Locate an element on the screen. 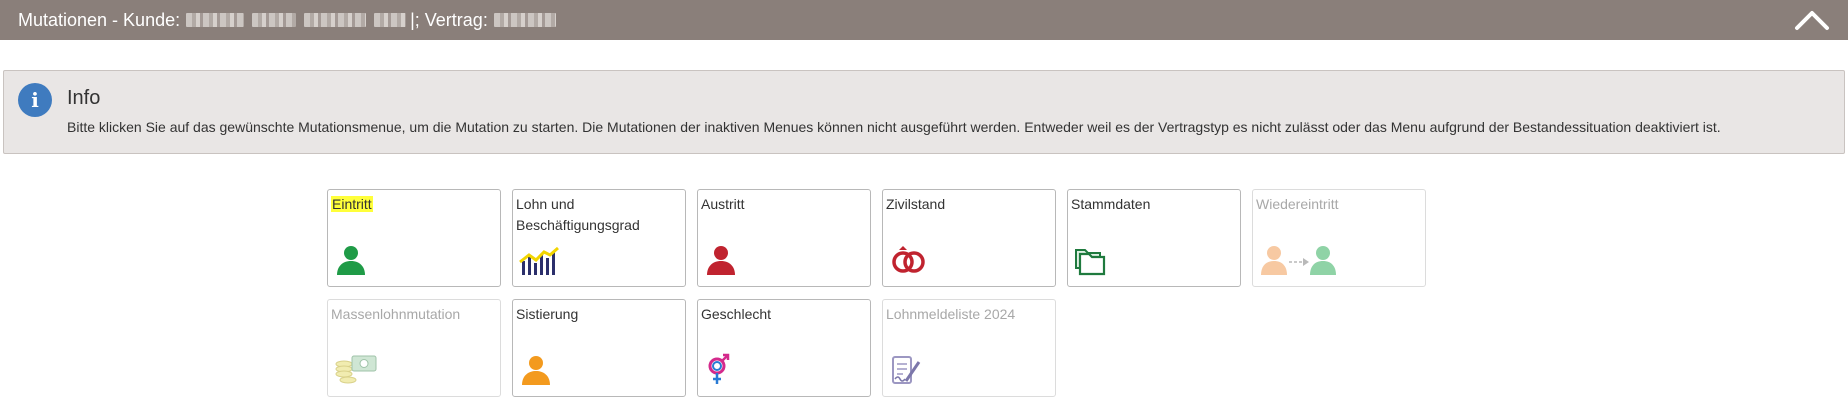  tile-label: Wiedereintritt is located at coordinates (1297, 204).